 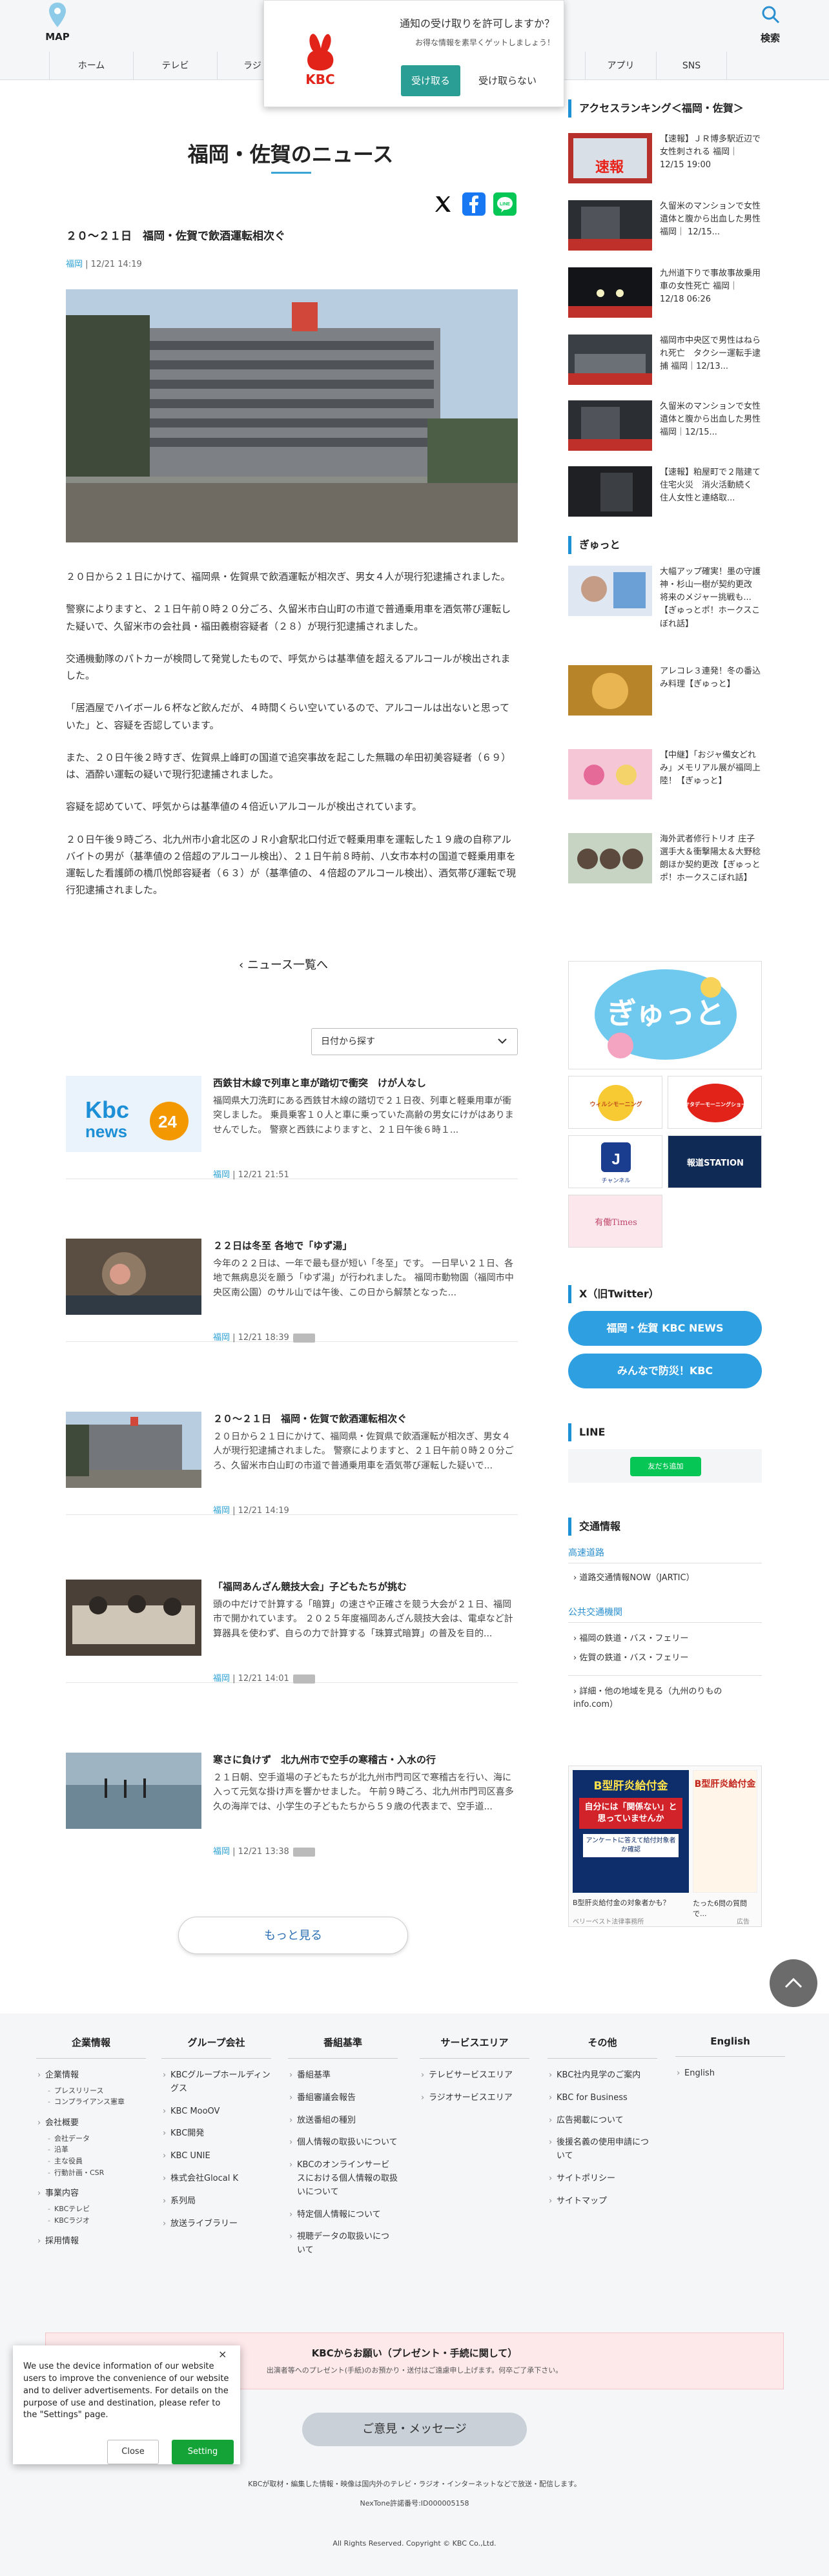 What do you see at coordinates (343, 2244) in the screenshot?
I see `footer-link: 視聴データの取扱いについて` at bounding box center [343, 2244].